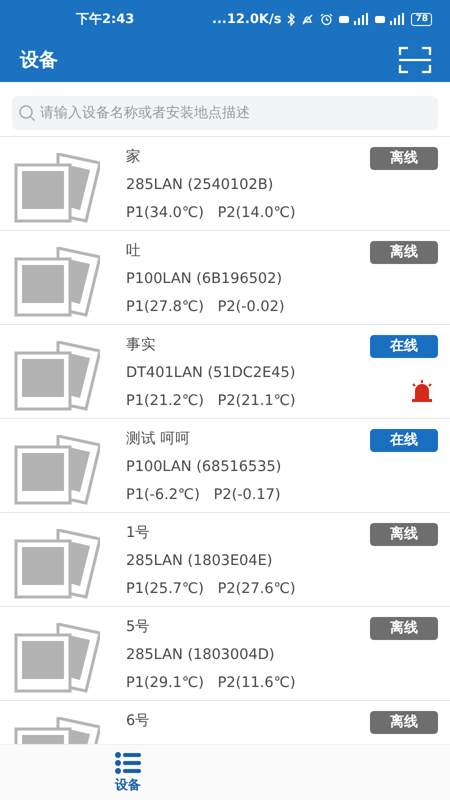  I want to click on device-name: 1号, so click(139, 533).